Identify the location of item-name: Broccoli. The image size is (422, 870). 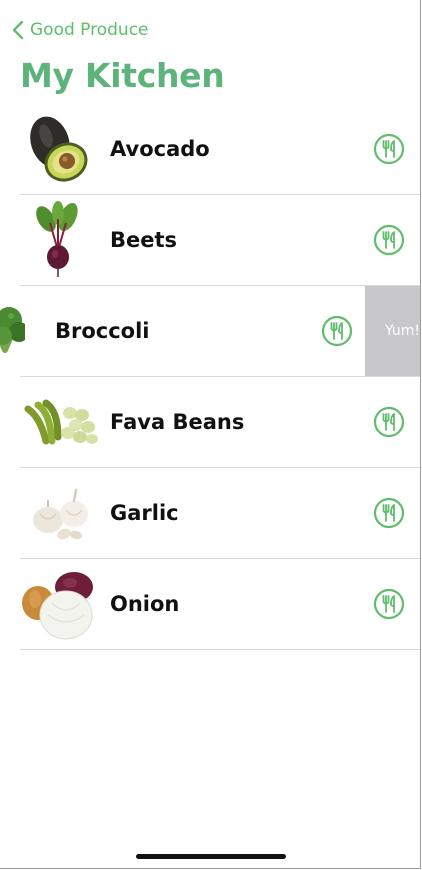
(102, 331).